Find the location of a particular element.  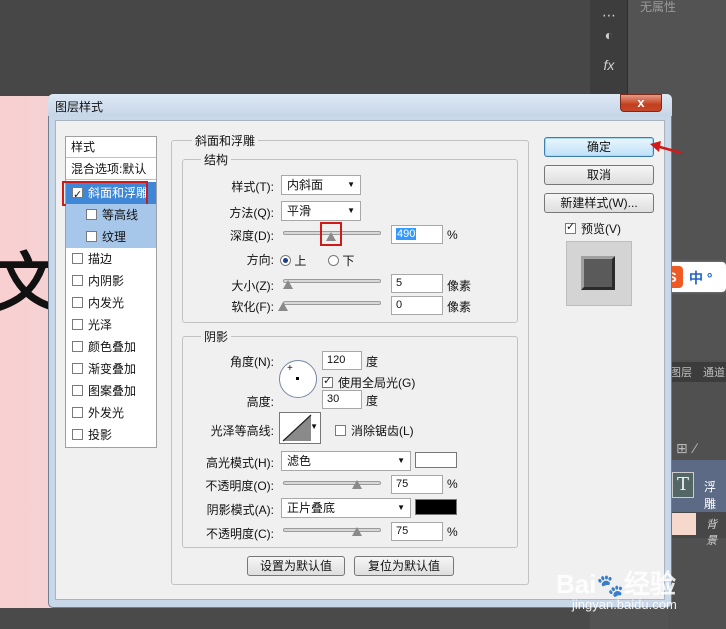

size-slider-thumb is located at coordinates (288, 284).